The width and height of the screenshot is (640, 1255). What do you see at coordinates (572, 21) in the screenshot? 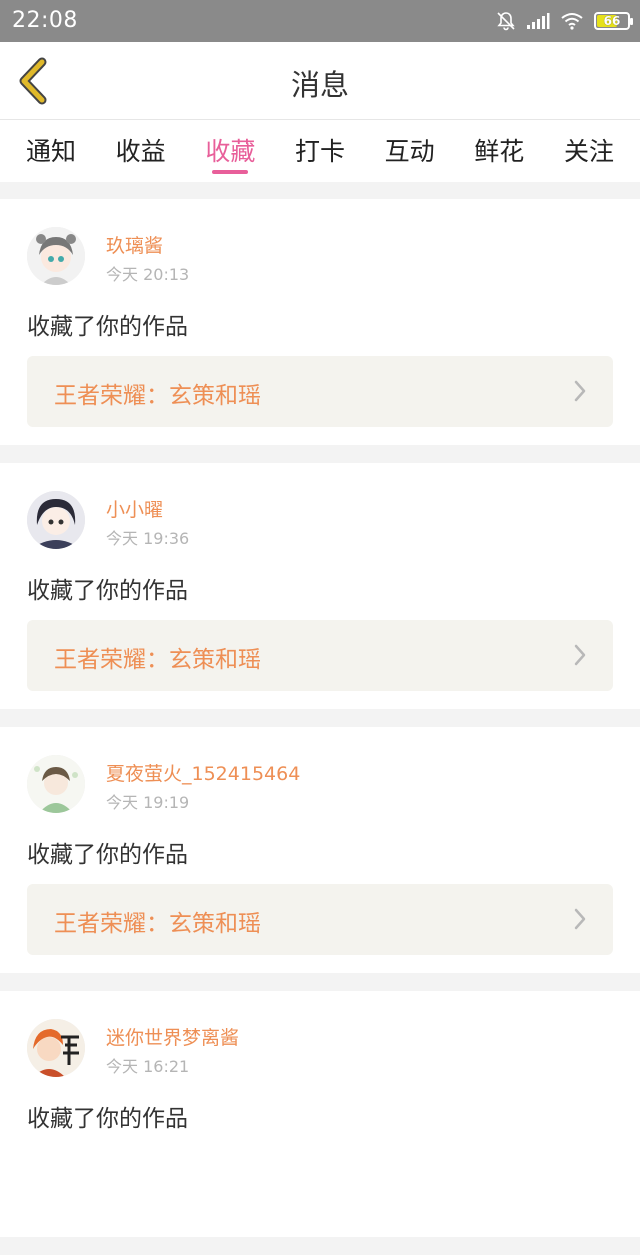
I see `wifi-icon` at bounding box center [572, 21].